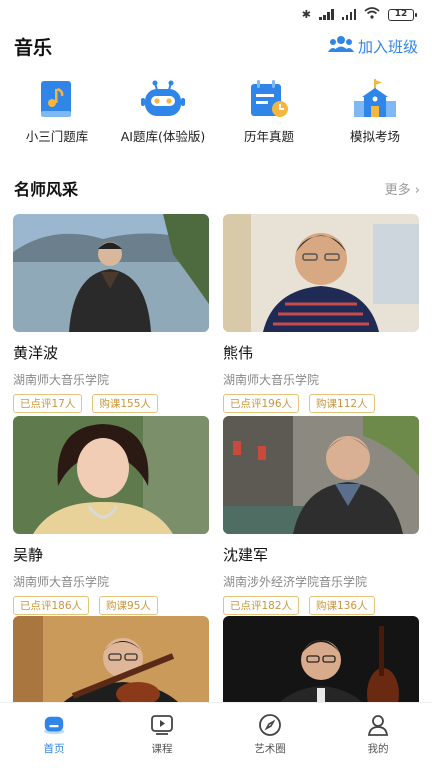 The image size is (432, 768). I want to click on school-building-icon, so click(375, 99).